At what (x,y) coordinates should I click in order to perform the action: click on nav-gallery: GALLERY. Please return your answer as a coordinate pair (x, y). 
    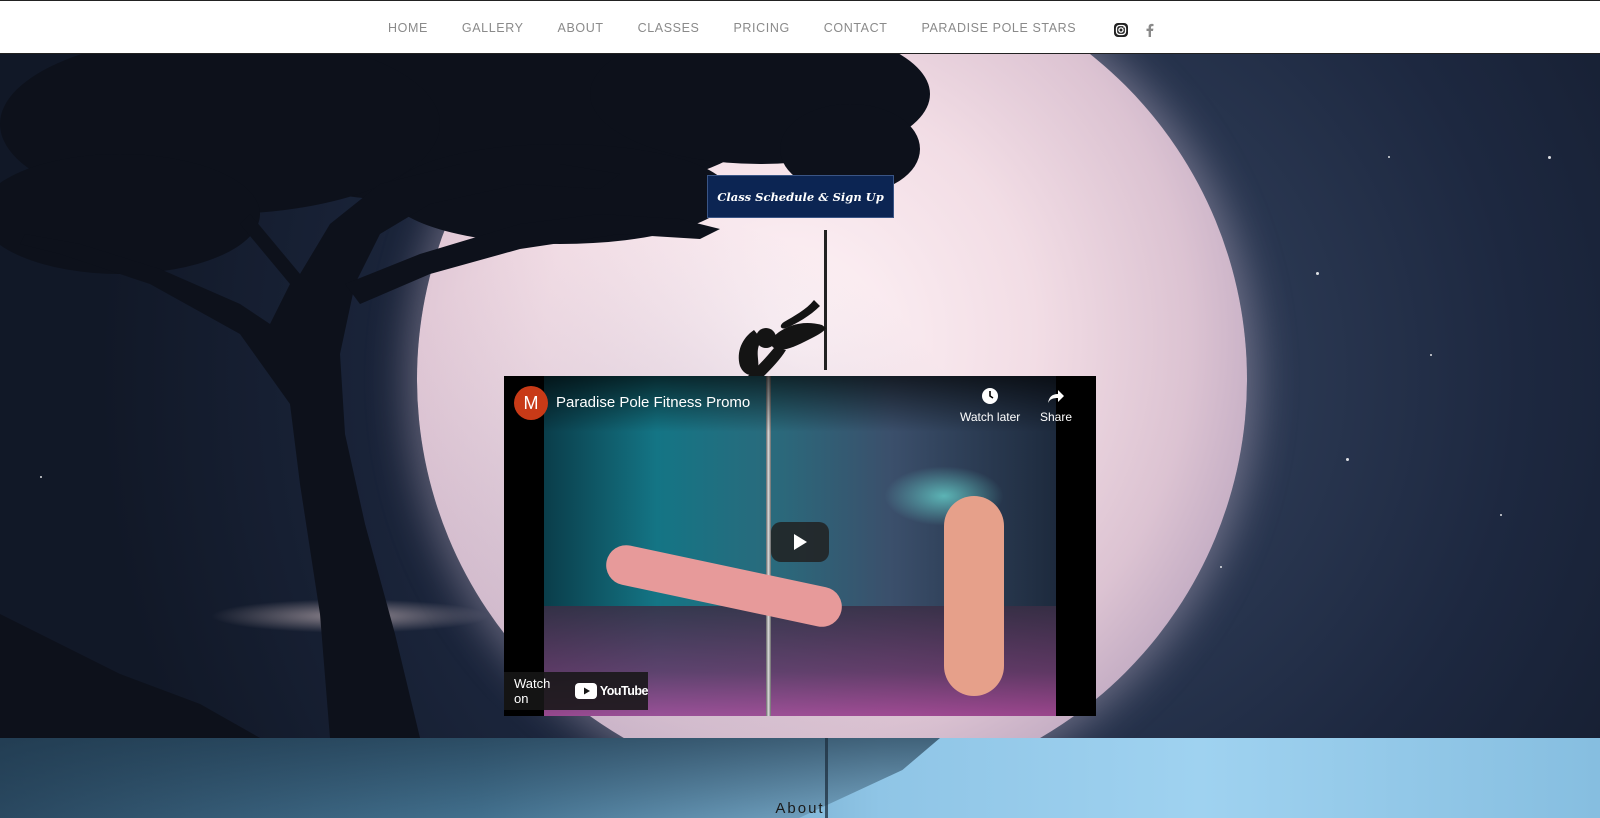
    Looking at the image, I should click on (493, 28).